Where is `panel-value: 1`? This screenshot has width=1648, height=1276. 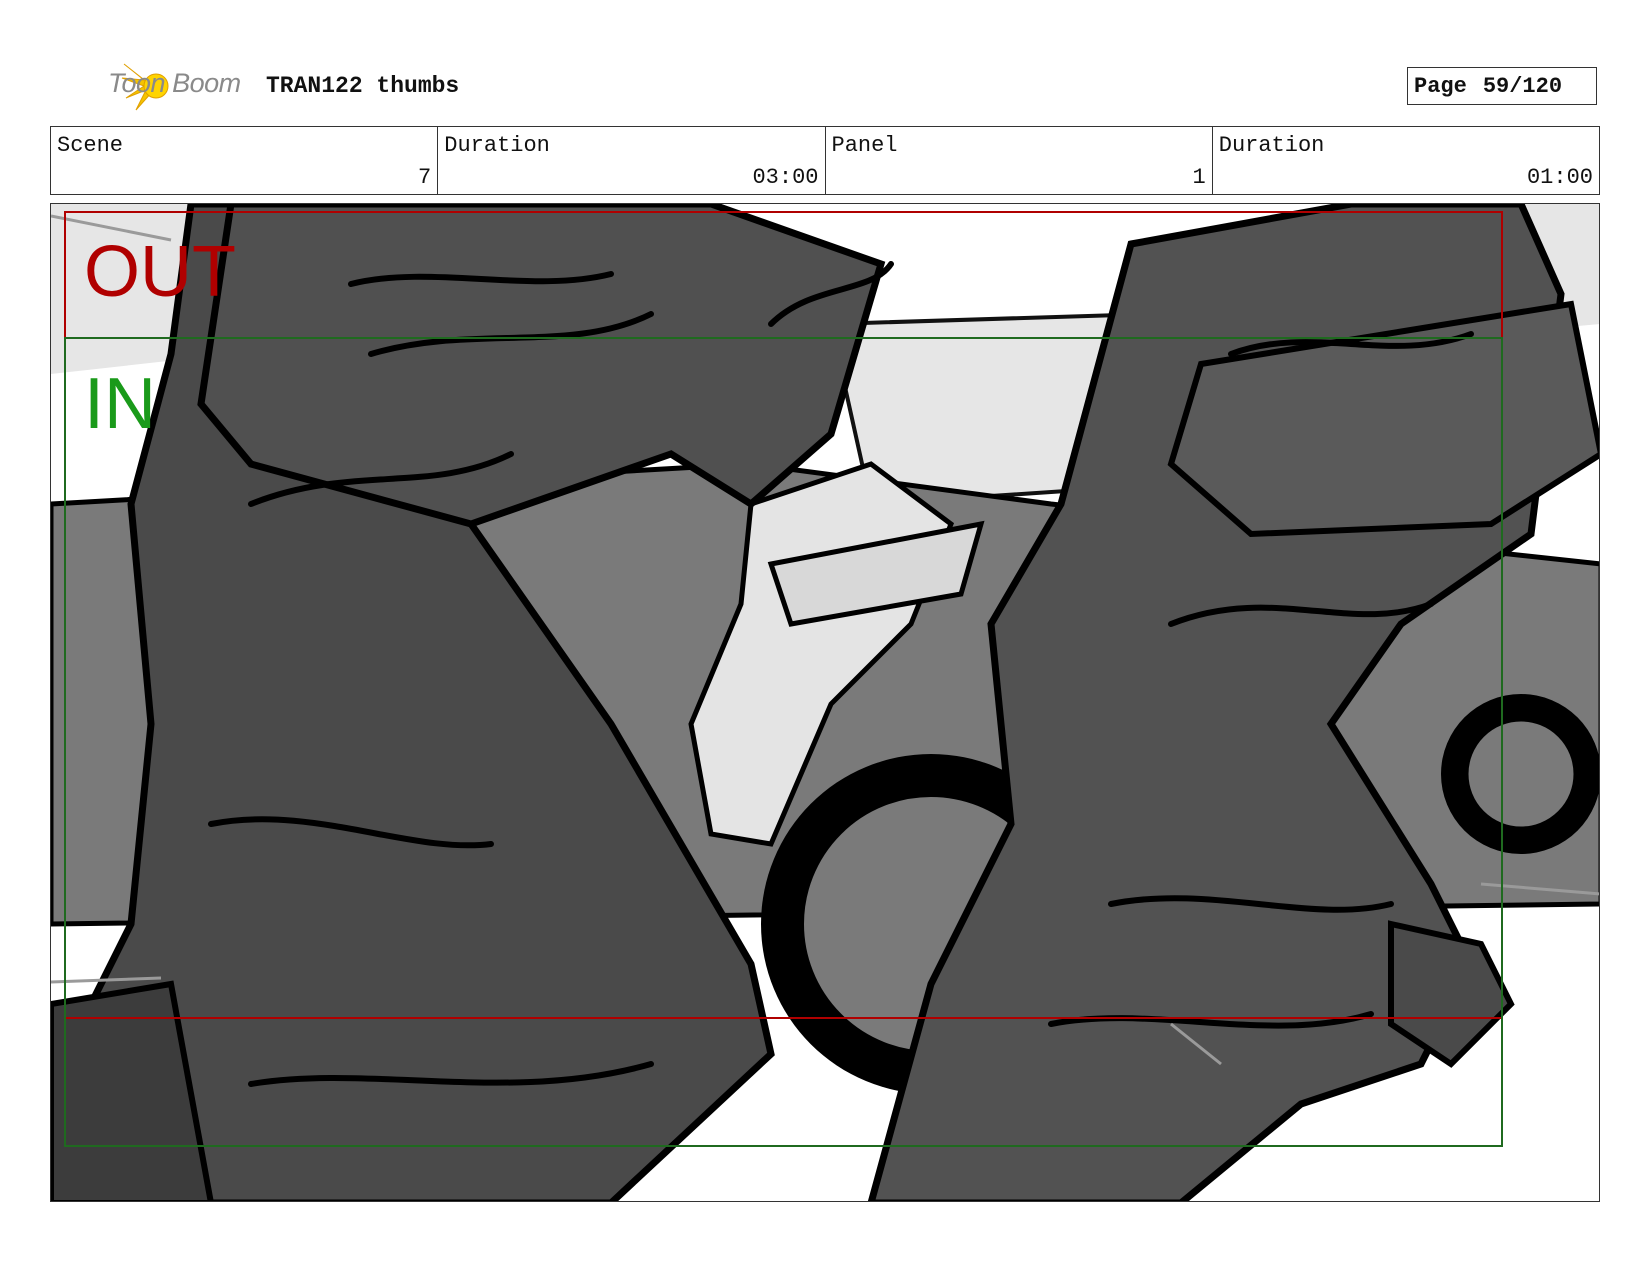
panel-value: 1 is located at coordinates (1199, 177).